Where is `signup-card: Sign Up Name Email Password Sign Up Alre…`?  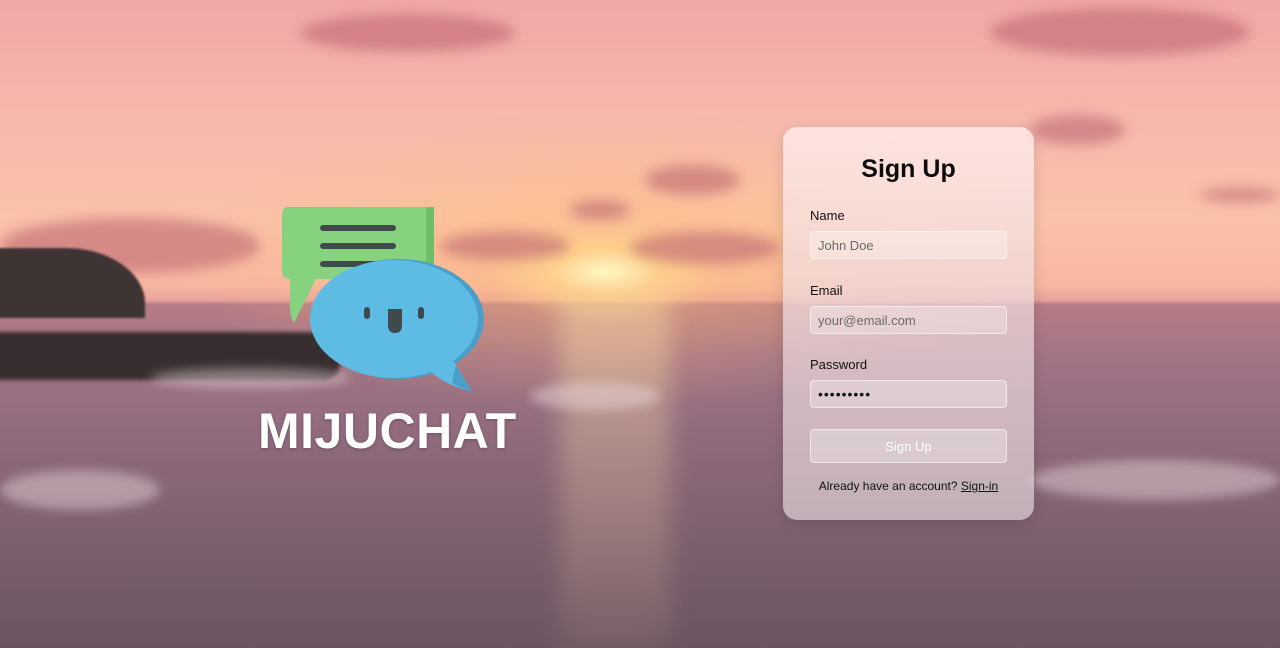
signup-card: Sign Up Name Email Password Sign Up Alre… is located at coordinates (908, 323).